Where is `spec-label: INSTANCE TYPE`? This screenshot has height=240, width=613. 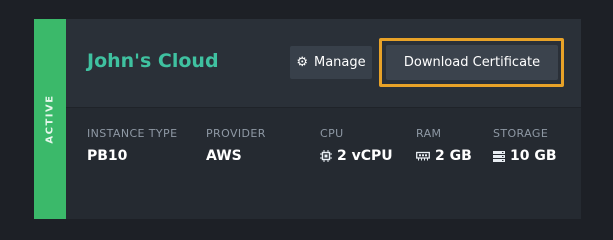 spec-label: INSTANCE TYPE is located at coordinates (132, 133).